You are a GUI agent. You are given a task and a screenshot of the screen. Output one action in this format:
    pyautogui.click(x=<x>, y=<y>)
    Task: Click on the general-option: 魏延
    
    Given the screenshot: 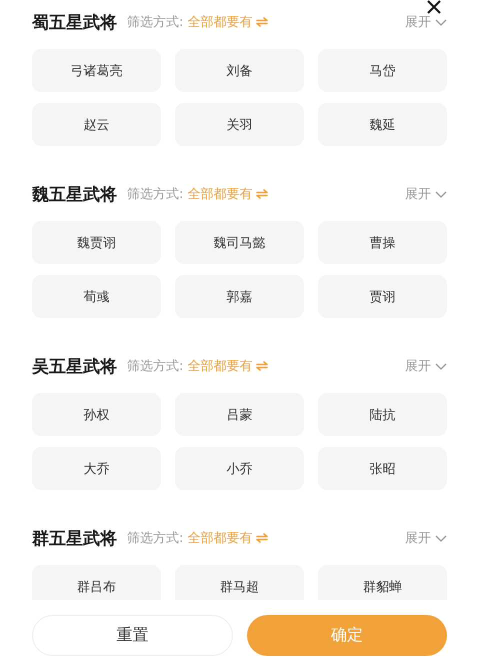 What is the action you would take?
    pyautogui.click(x=382, y=124)
    